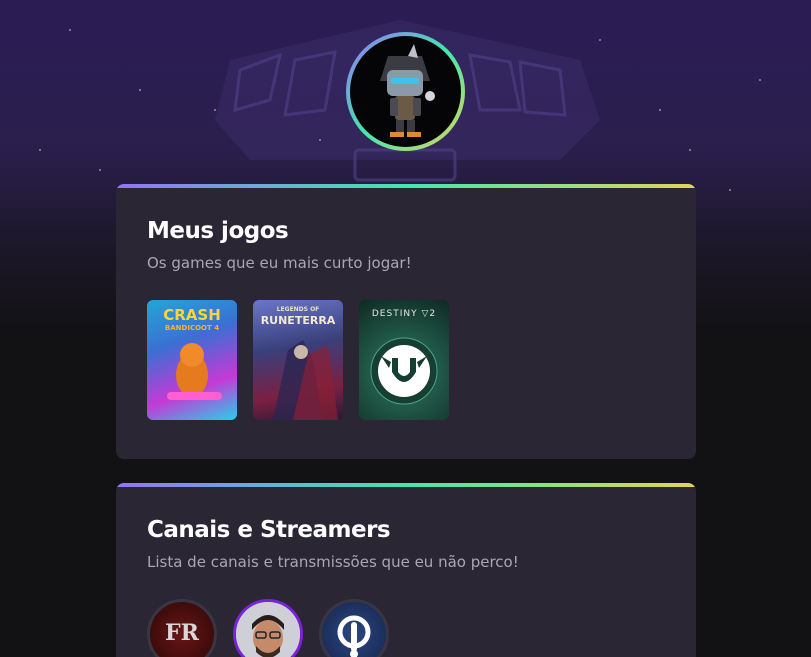  Describe the element at coordinates (182, 633) in the screenshot. I see `streamer-initials: FR` at that location.